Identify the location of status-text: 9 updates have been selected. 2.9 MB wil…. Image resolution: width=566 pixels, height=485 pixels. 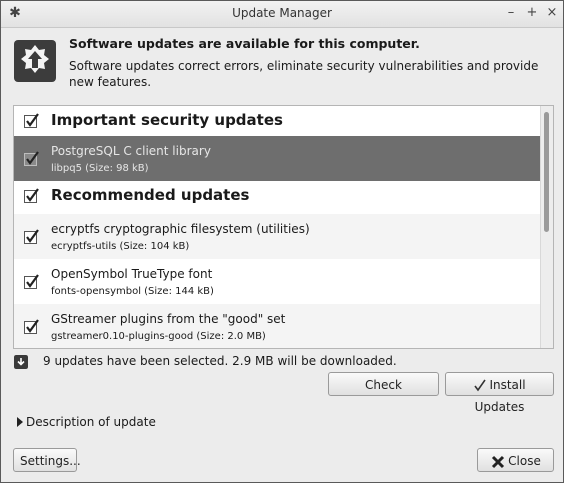
(220, 361).